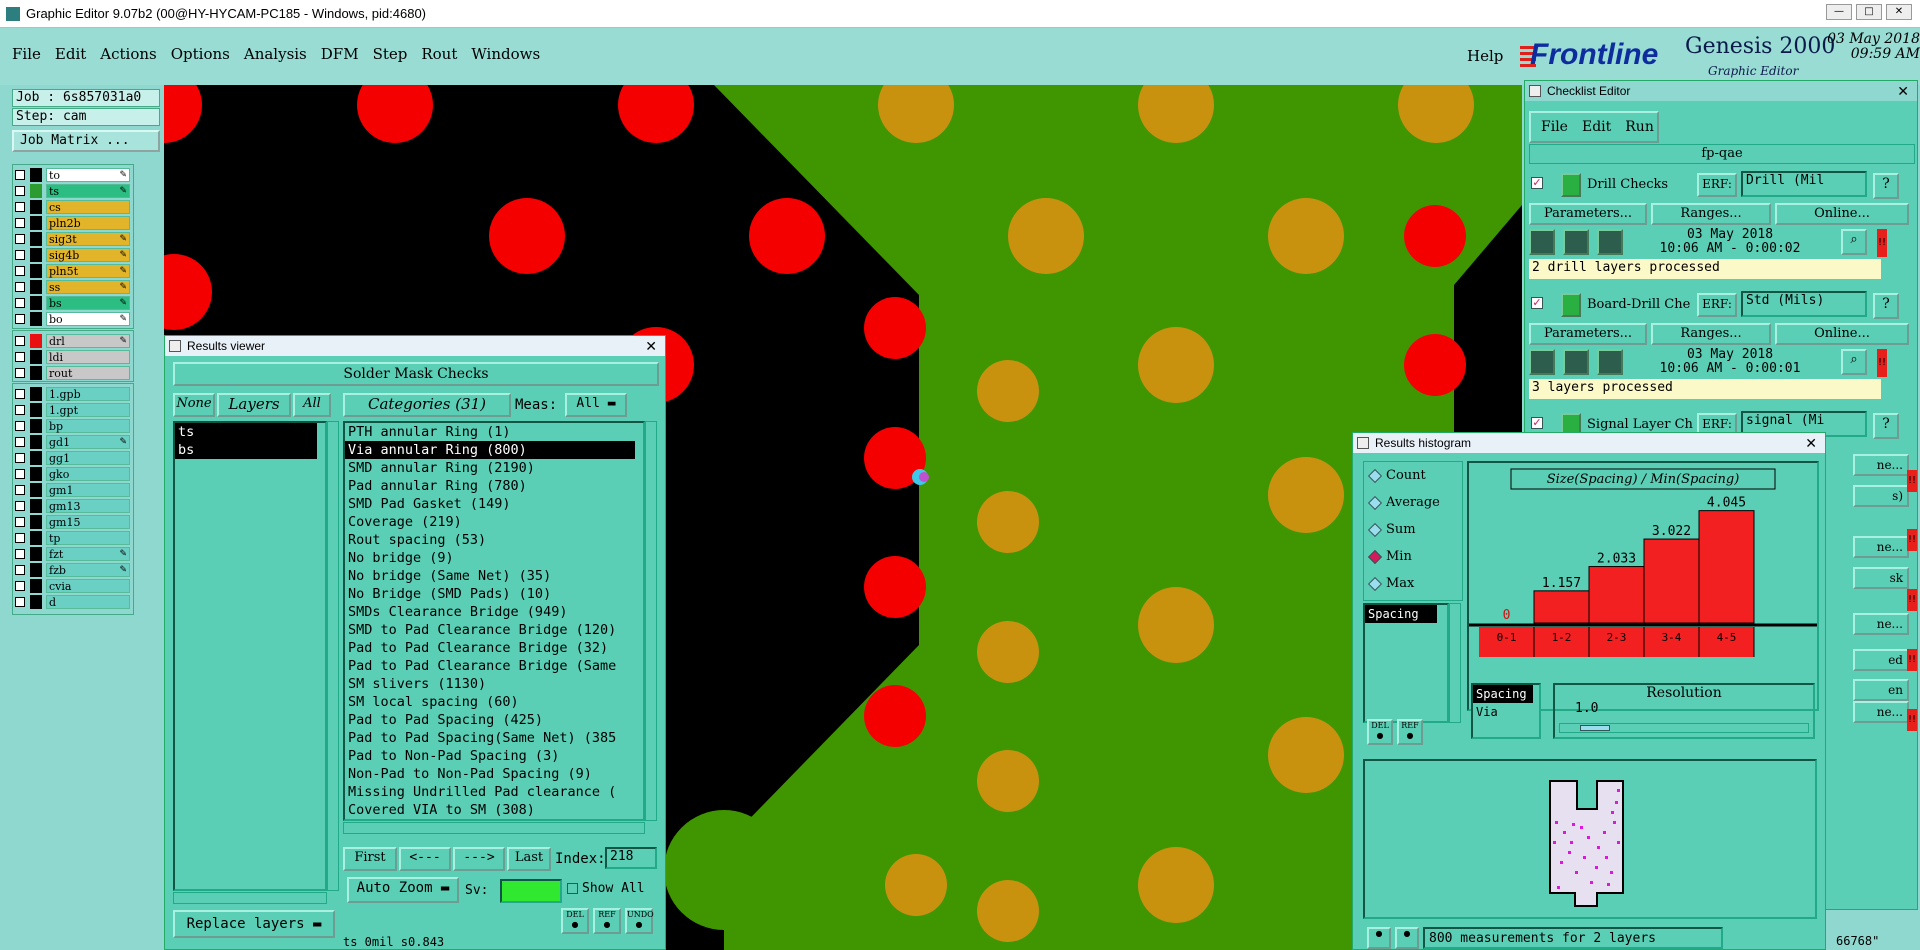  Describe the element at coordinates (73, 522) in the screenshot. I see `layer-row: gm15` at that location.